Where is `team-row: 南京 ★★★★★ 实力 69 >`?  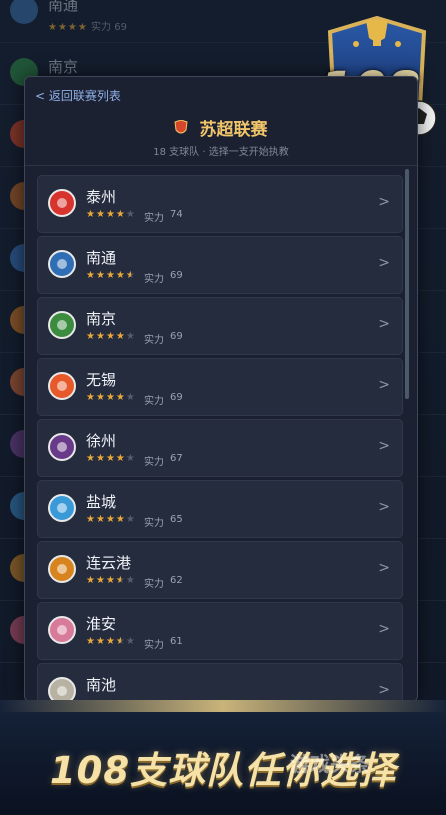
team-row: 南京 ★★★★★ 实力 69 > is located at coordinates (220, 326).